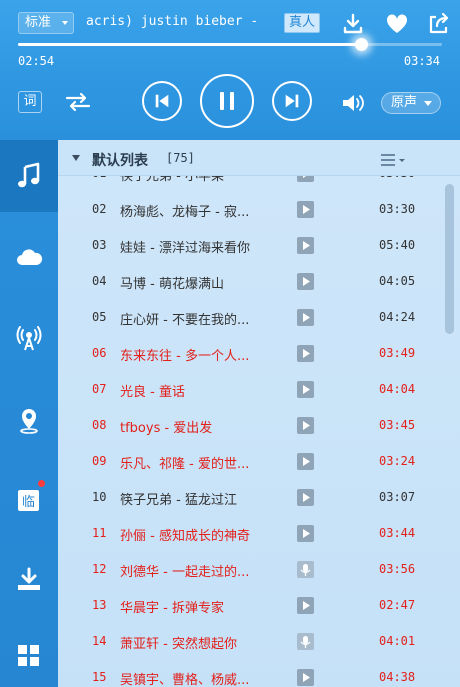 The image size is (460, 687). What do you see at coordinates (166, 428) in the screenshot?
I see `track-title: tfboys - 爱出发` at bounding box center [166, 428].